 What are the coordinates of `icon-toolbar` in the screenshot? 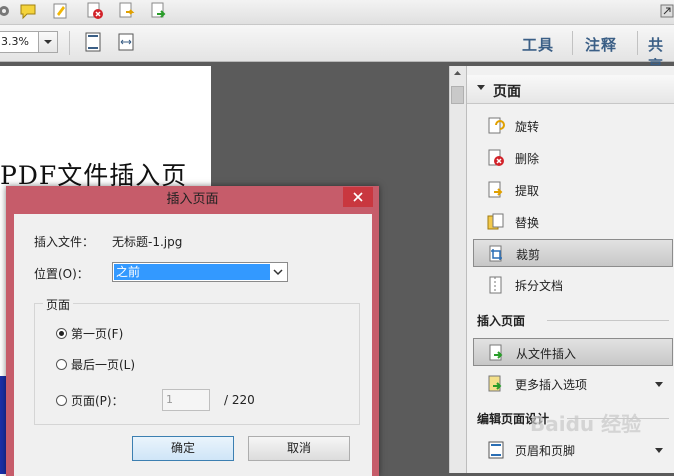 It's located at (337, 12).